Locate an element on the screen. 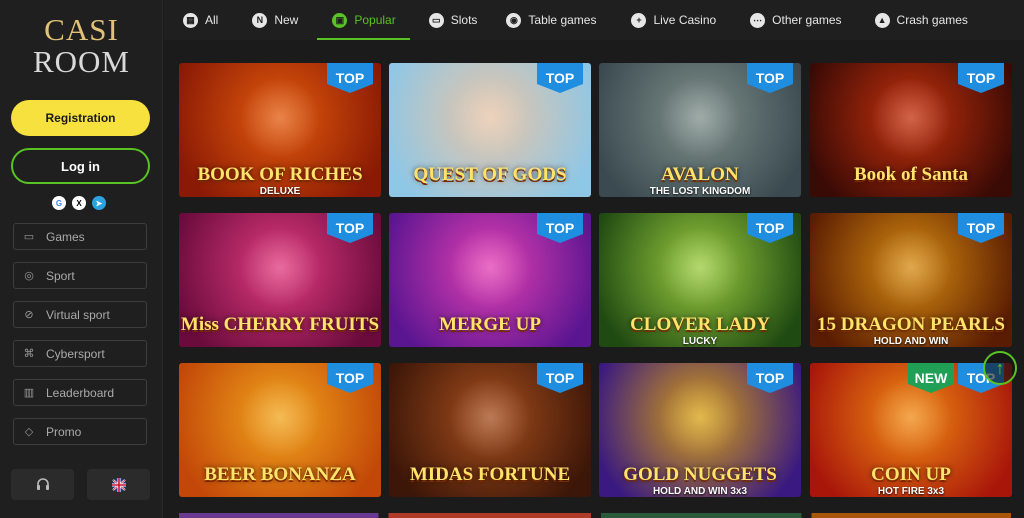  game-tile: QUEST OF GODS TOP is located at coordinates (490, 130).